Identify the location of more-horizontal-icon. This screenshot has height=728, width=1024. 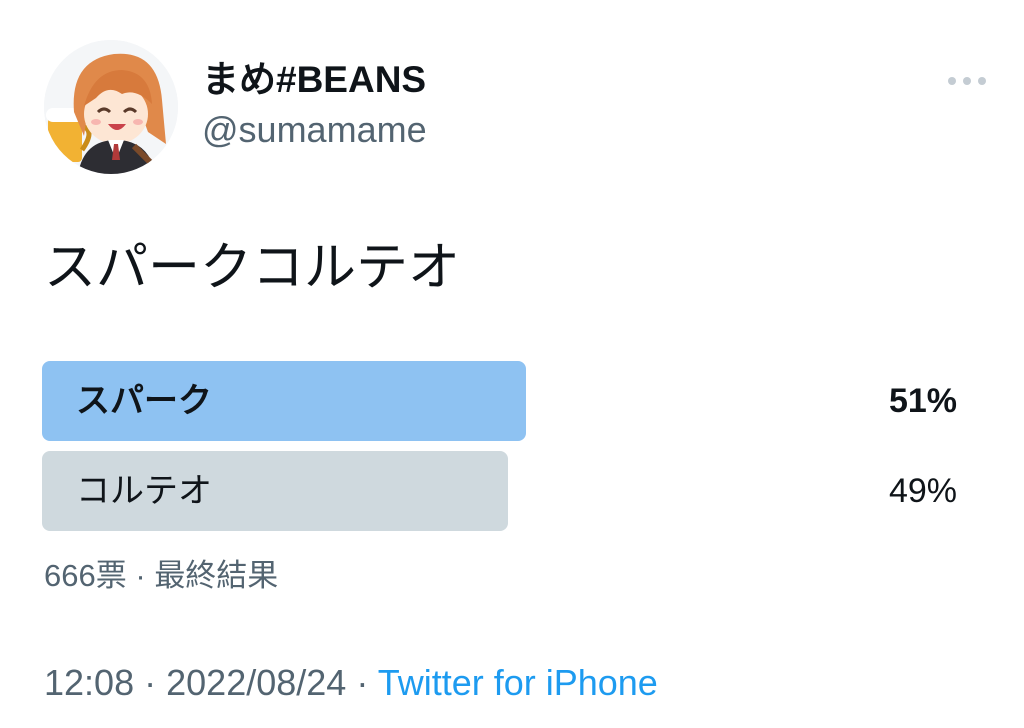
(967, 81).